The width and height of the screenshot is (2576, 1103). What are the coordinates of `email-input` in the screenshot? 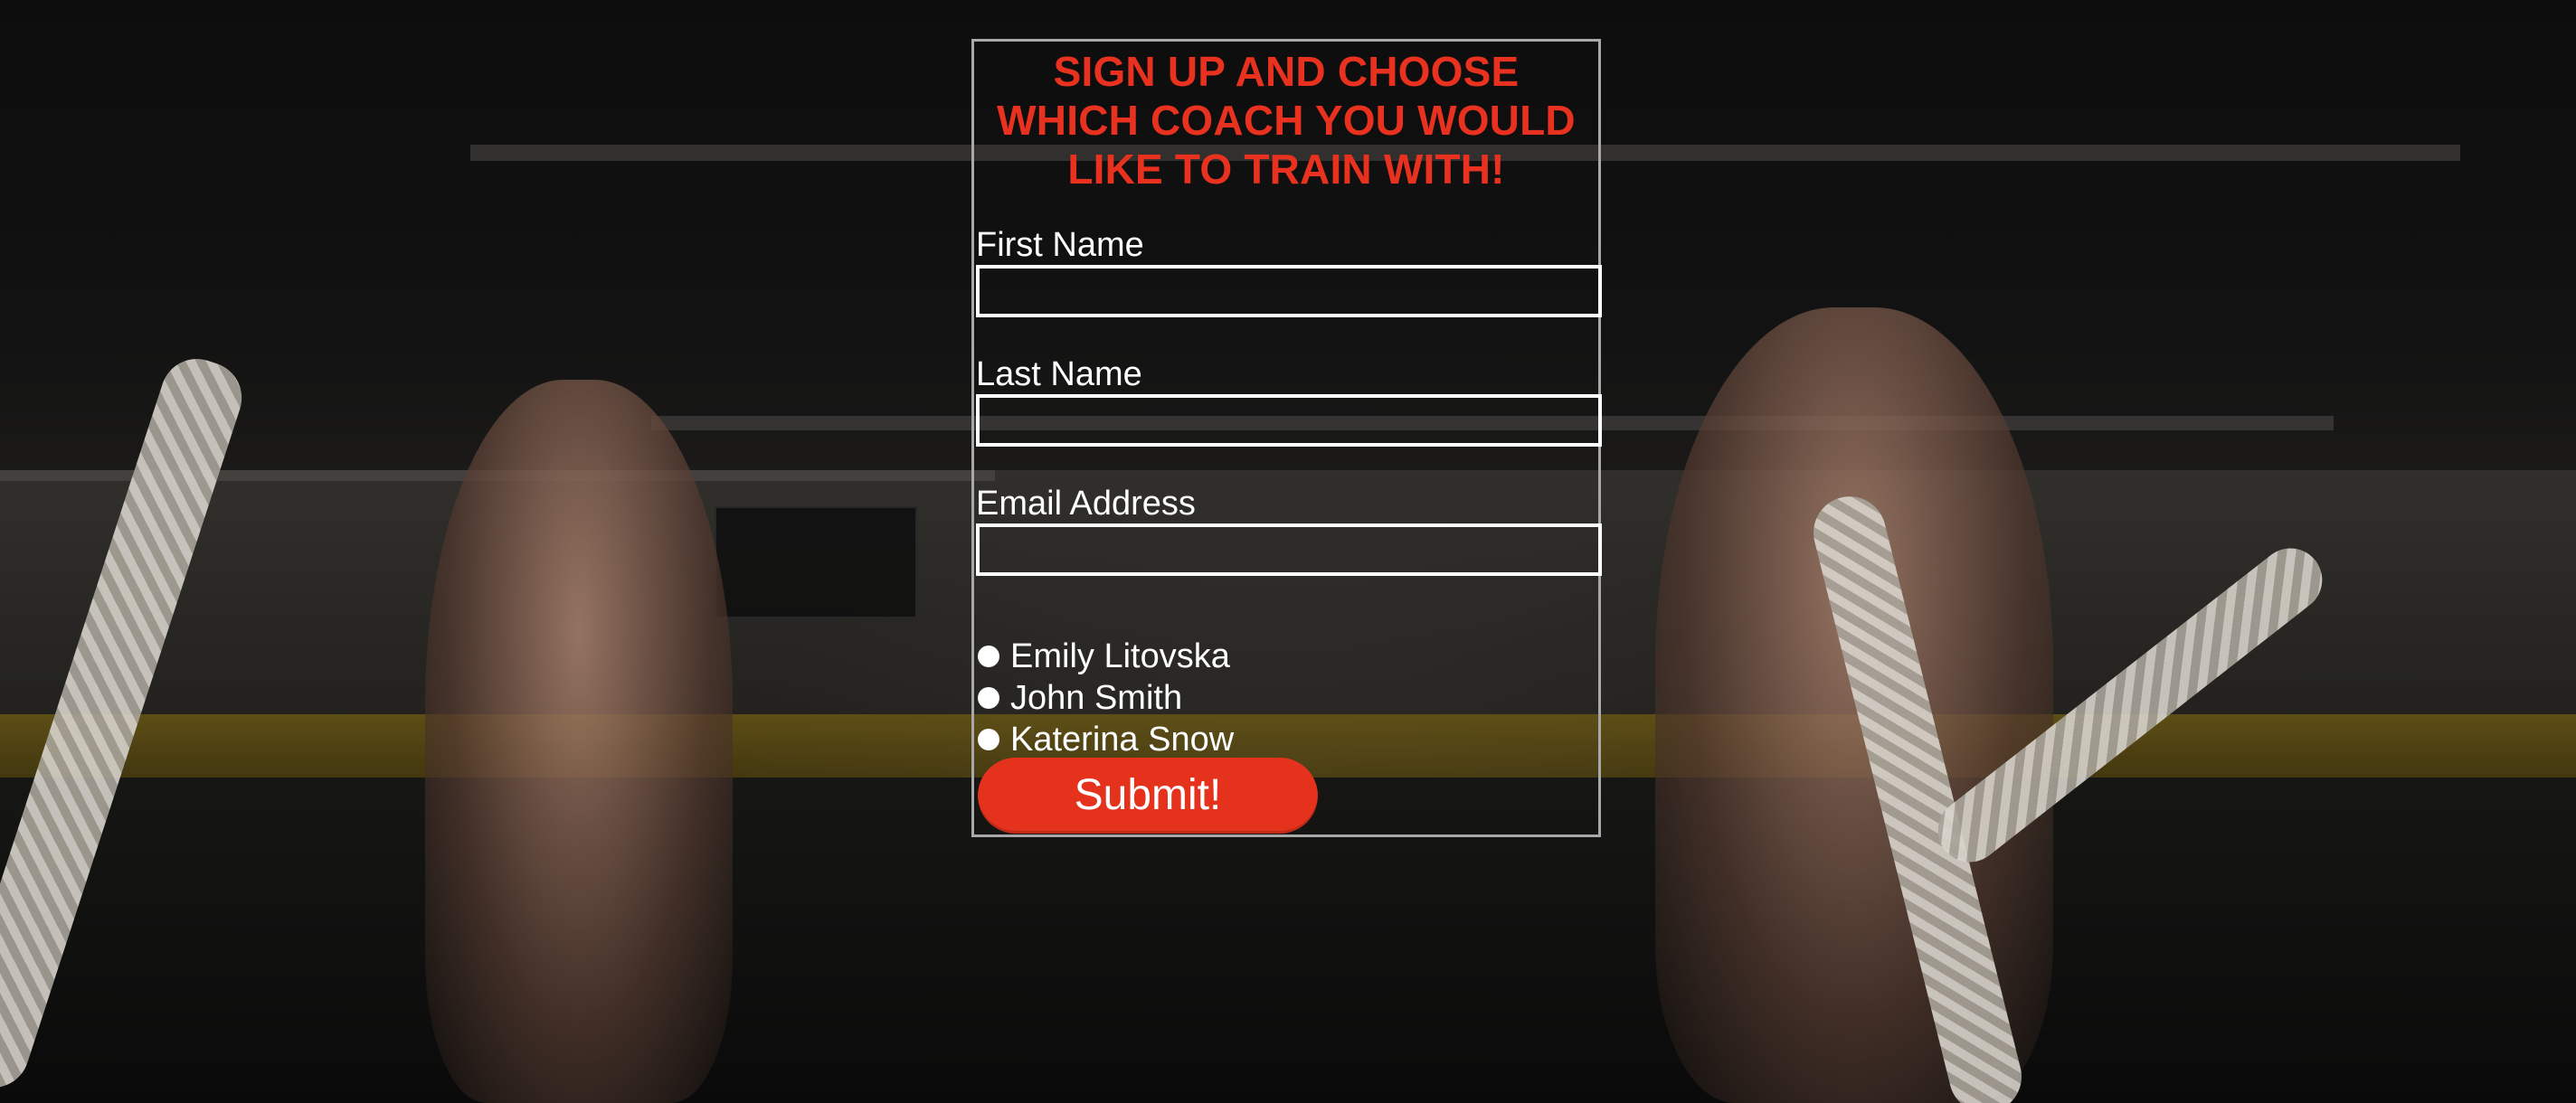 It's located at (1289, 549).